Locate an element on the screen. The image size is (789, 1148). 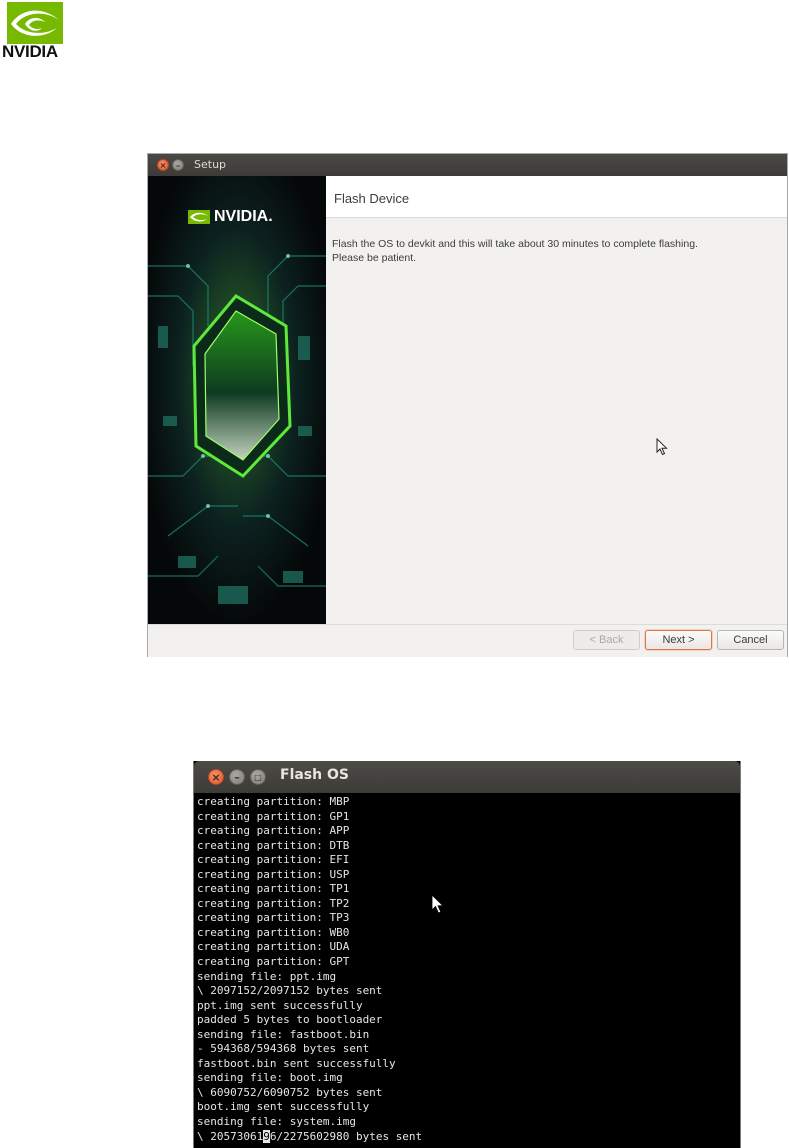
terminal-last-line: \ 2057306196/2275602980 bytes sent is located at coordinates (467, 1137).